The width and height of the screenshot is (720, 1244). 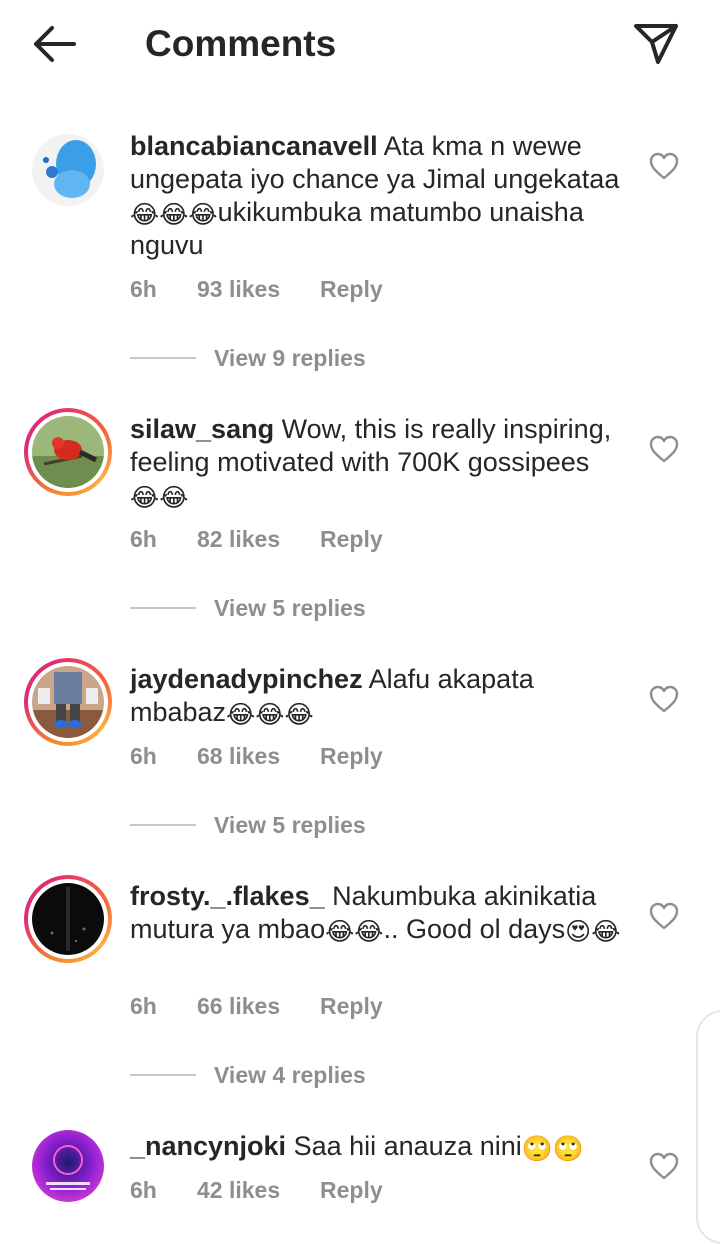 I want to click on likes-count: 93 likes, so click(x=258, y=289).